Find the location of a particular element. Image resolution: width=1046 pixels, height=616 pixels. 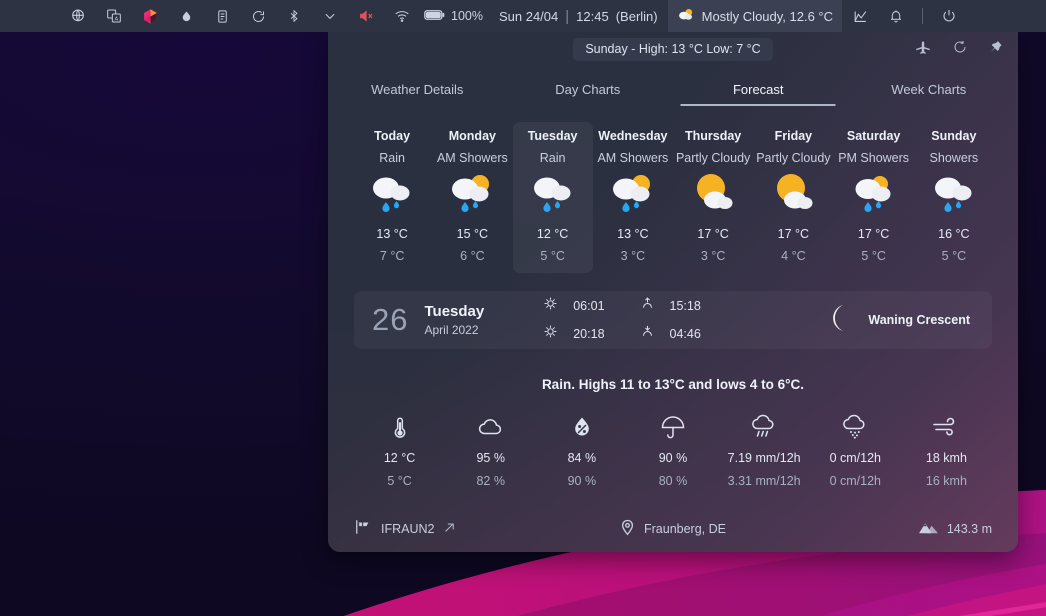

station-info: IFRAUN2 is located at coordinates (405, 528).